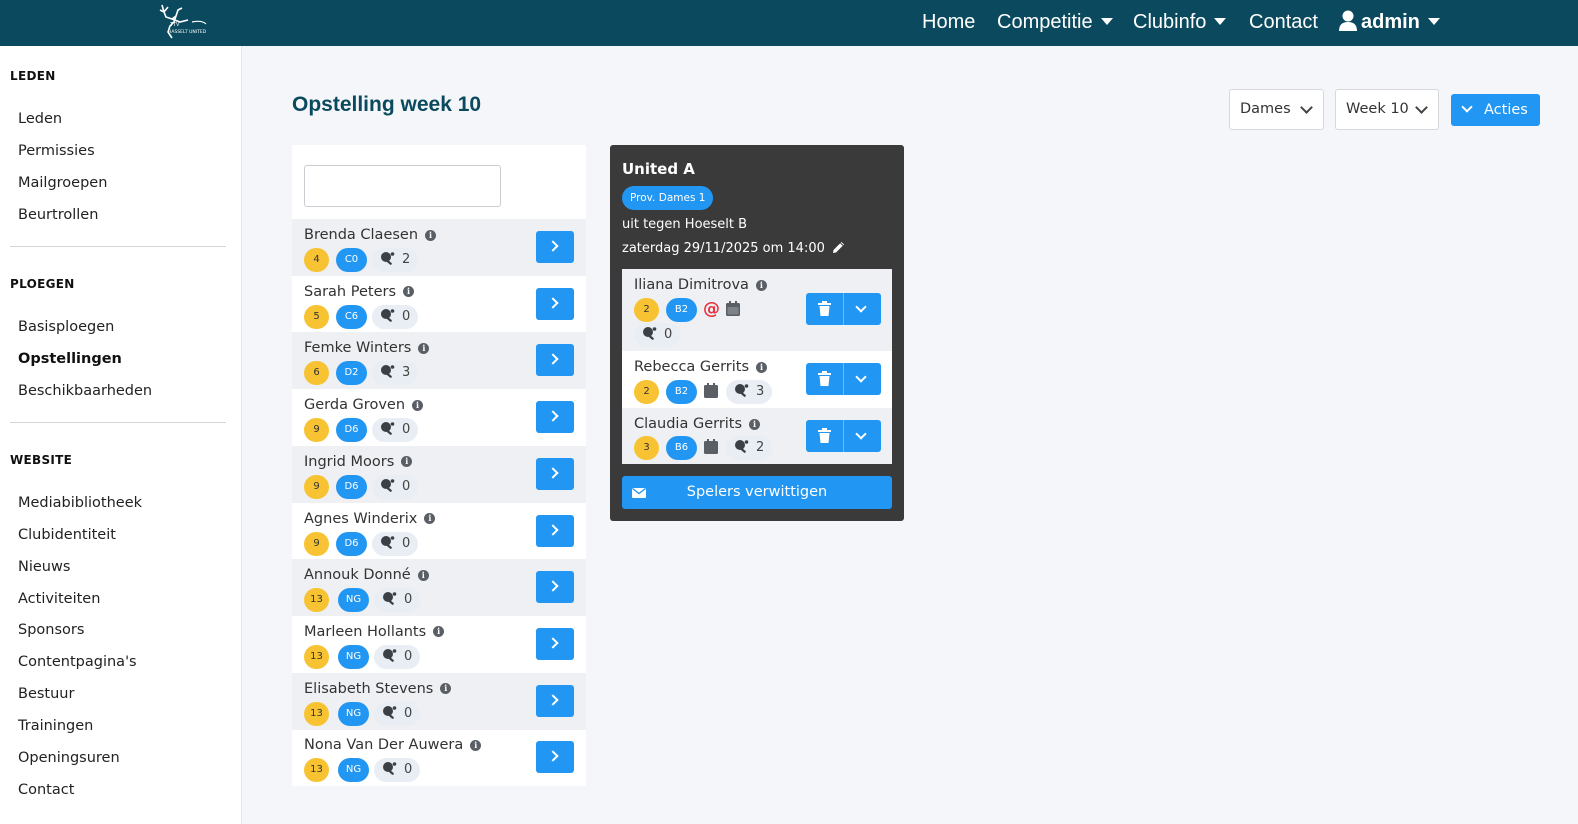 Image resolution: width=1578 pixels, height=824 pixels. Describe the element at coordinates (66, 327) in the screenshot. I see `sidebar-item-basisploegen: Basisploegen` at that location.